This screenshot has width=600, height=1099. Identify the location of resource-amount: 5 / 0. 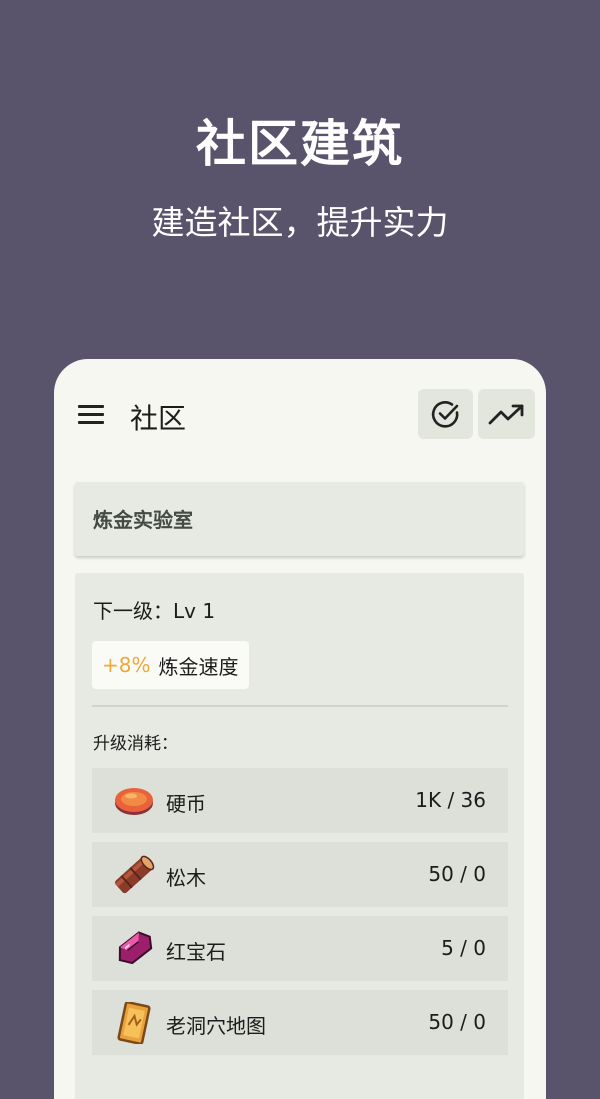
(463, 948).